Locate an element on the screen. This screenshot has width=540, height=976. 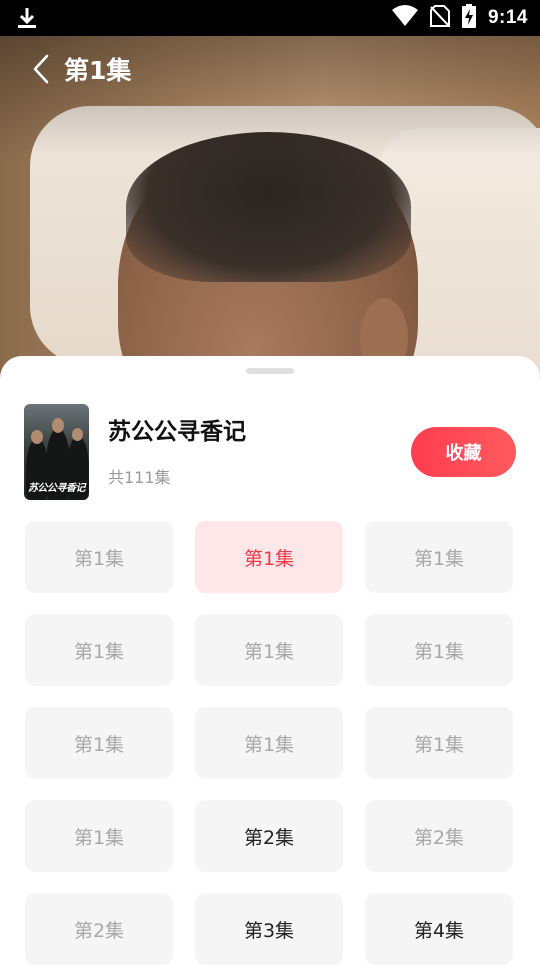
favorite-button: 收藏 is located at coordinates (463, 452).